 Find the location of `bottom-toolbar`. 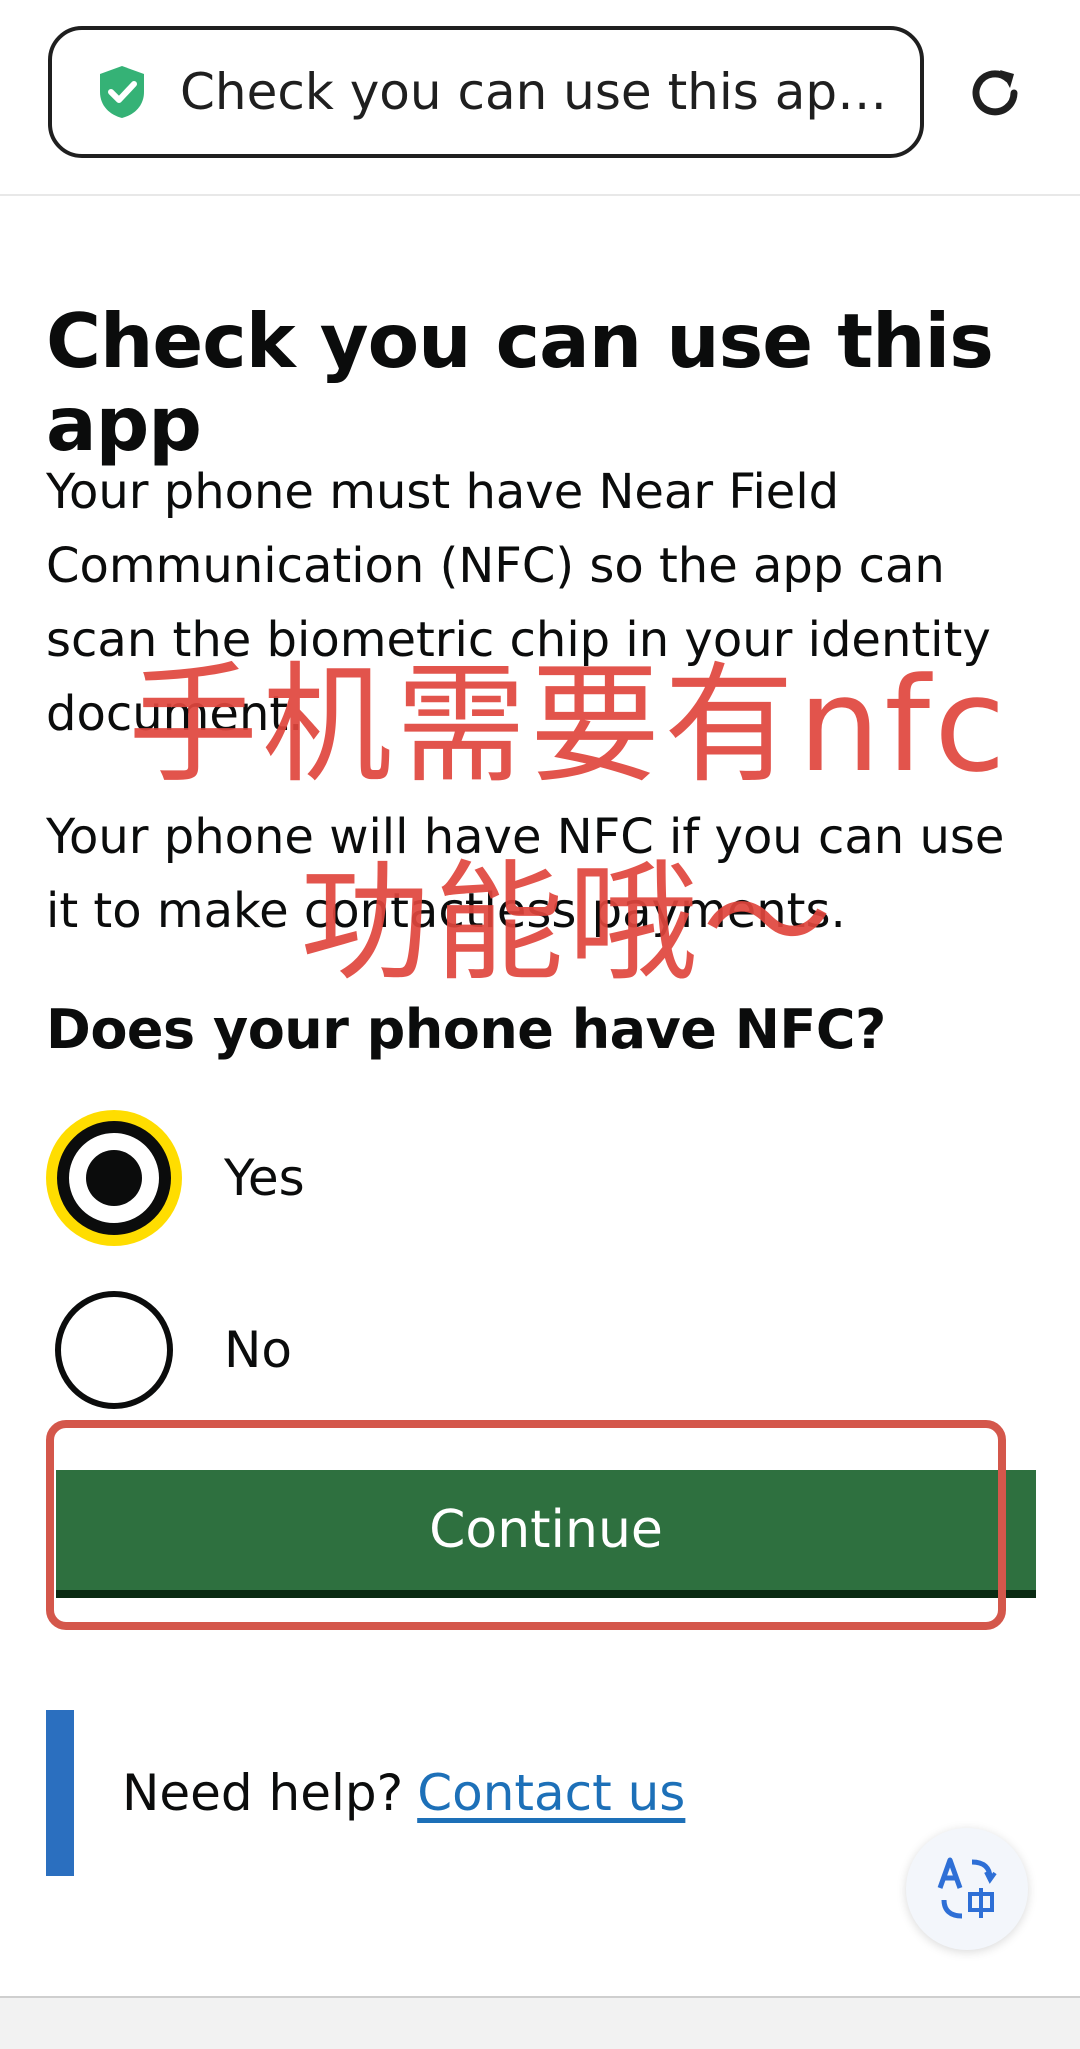

bottom-toolbar is located at coordinates (540, 2022).